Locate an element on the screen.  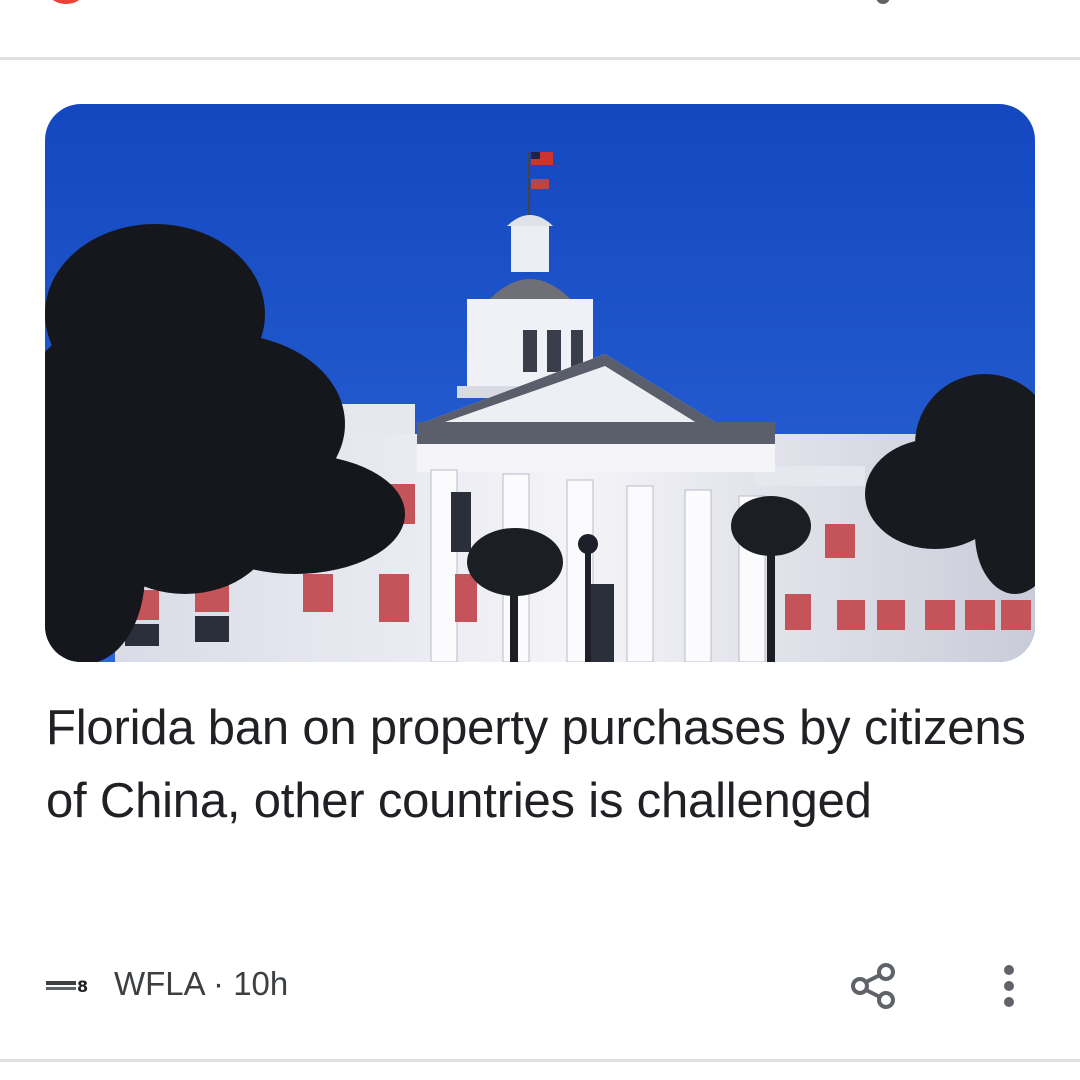
more-vert-icon is located at coordinates (1009, 986).